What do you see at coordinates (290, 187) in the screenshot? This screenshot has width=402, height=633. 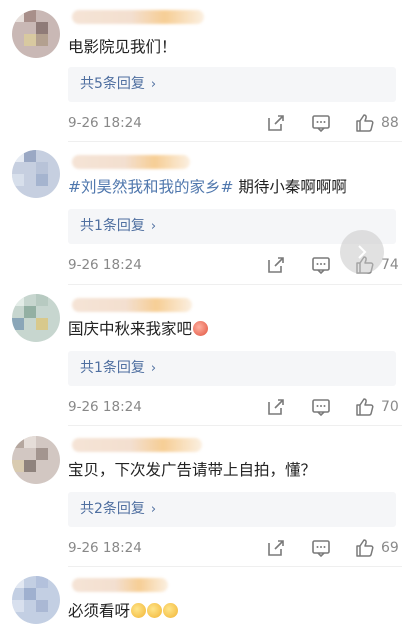 I see `comment-body: 期待小秦啊啊啊` at bounding box center [290, 187].